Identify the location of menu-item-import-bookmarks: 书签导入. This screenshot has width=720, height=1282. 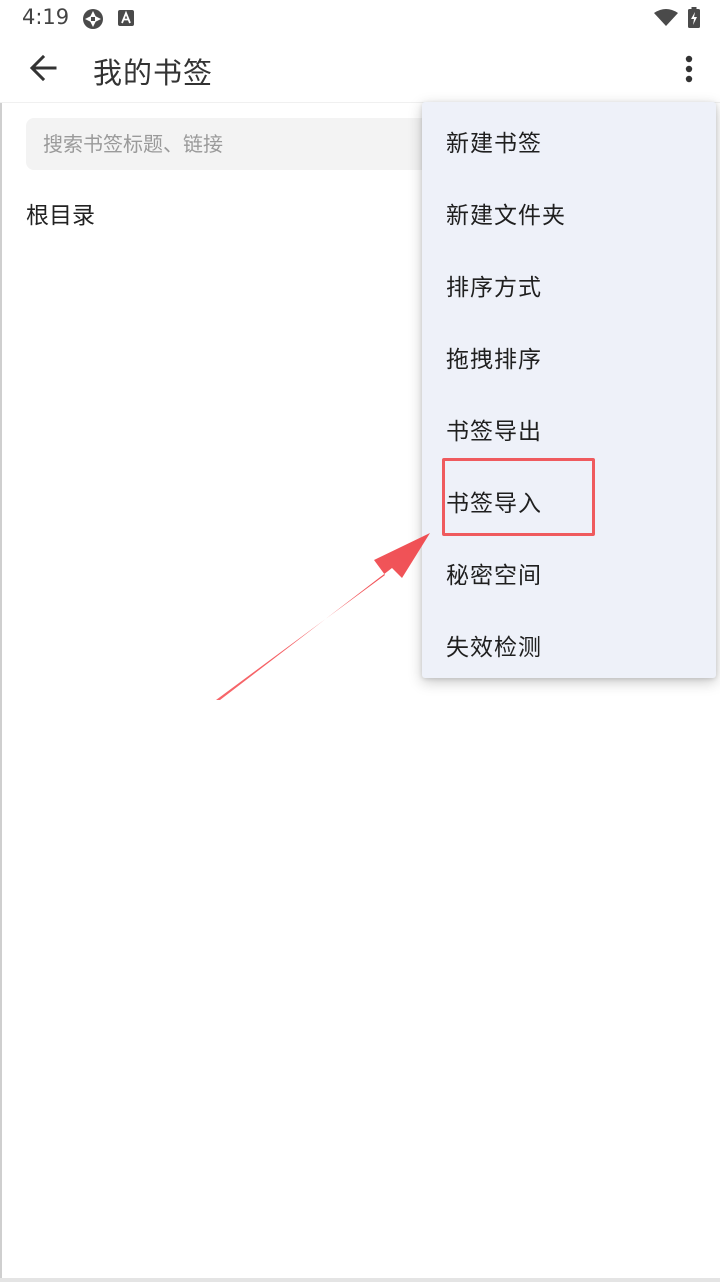
(569, 498).